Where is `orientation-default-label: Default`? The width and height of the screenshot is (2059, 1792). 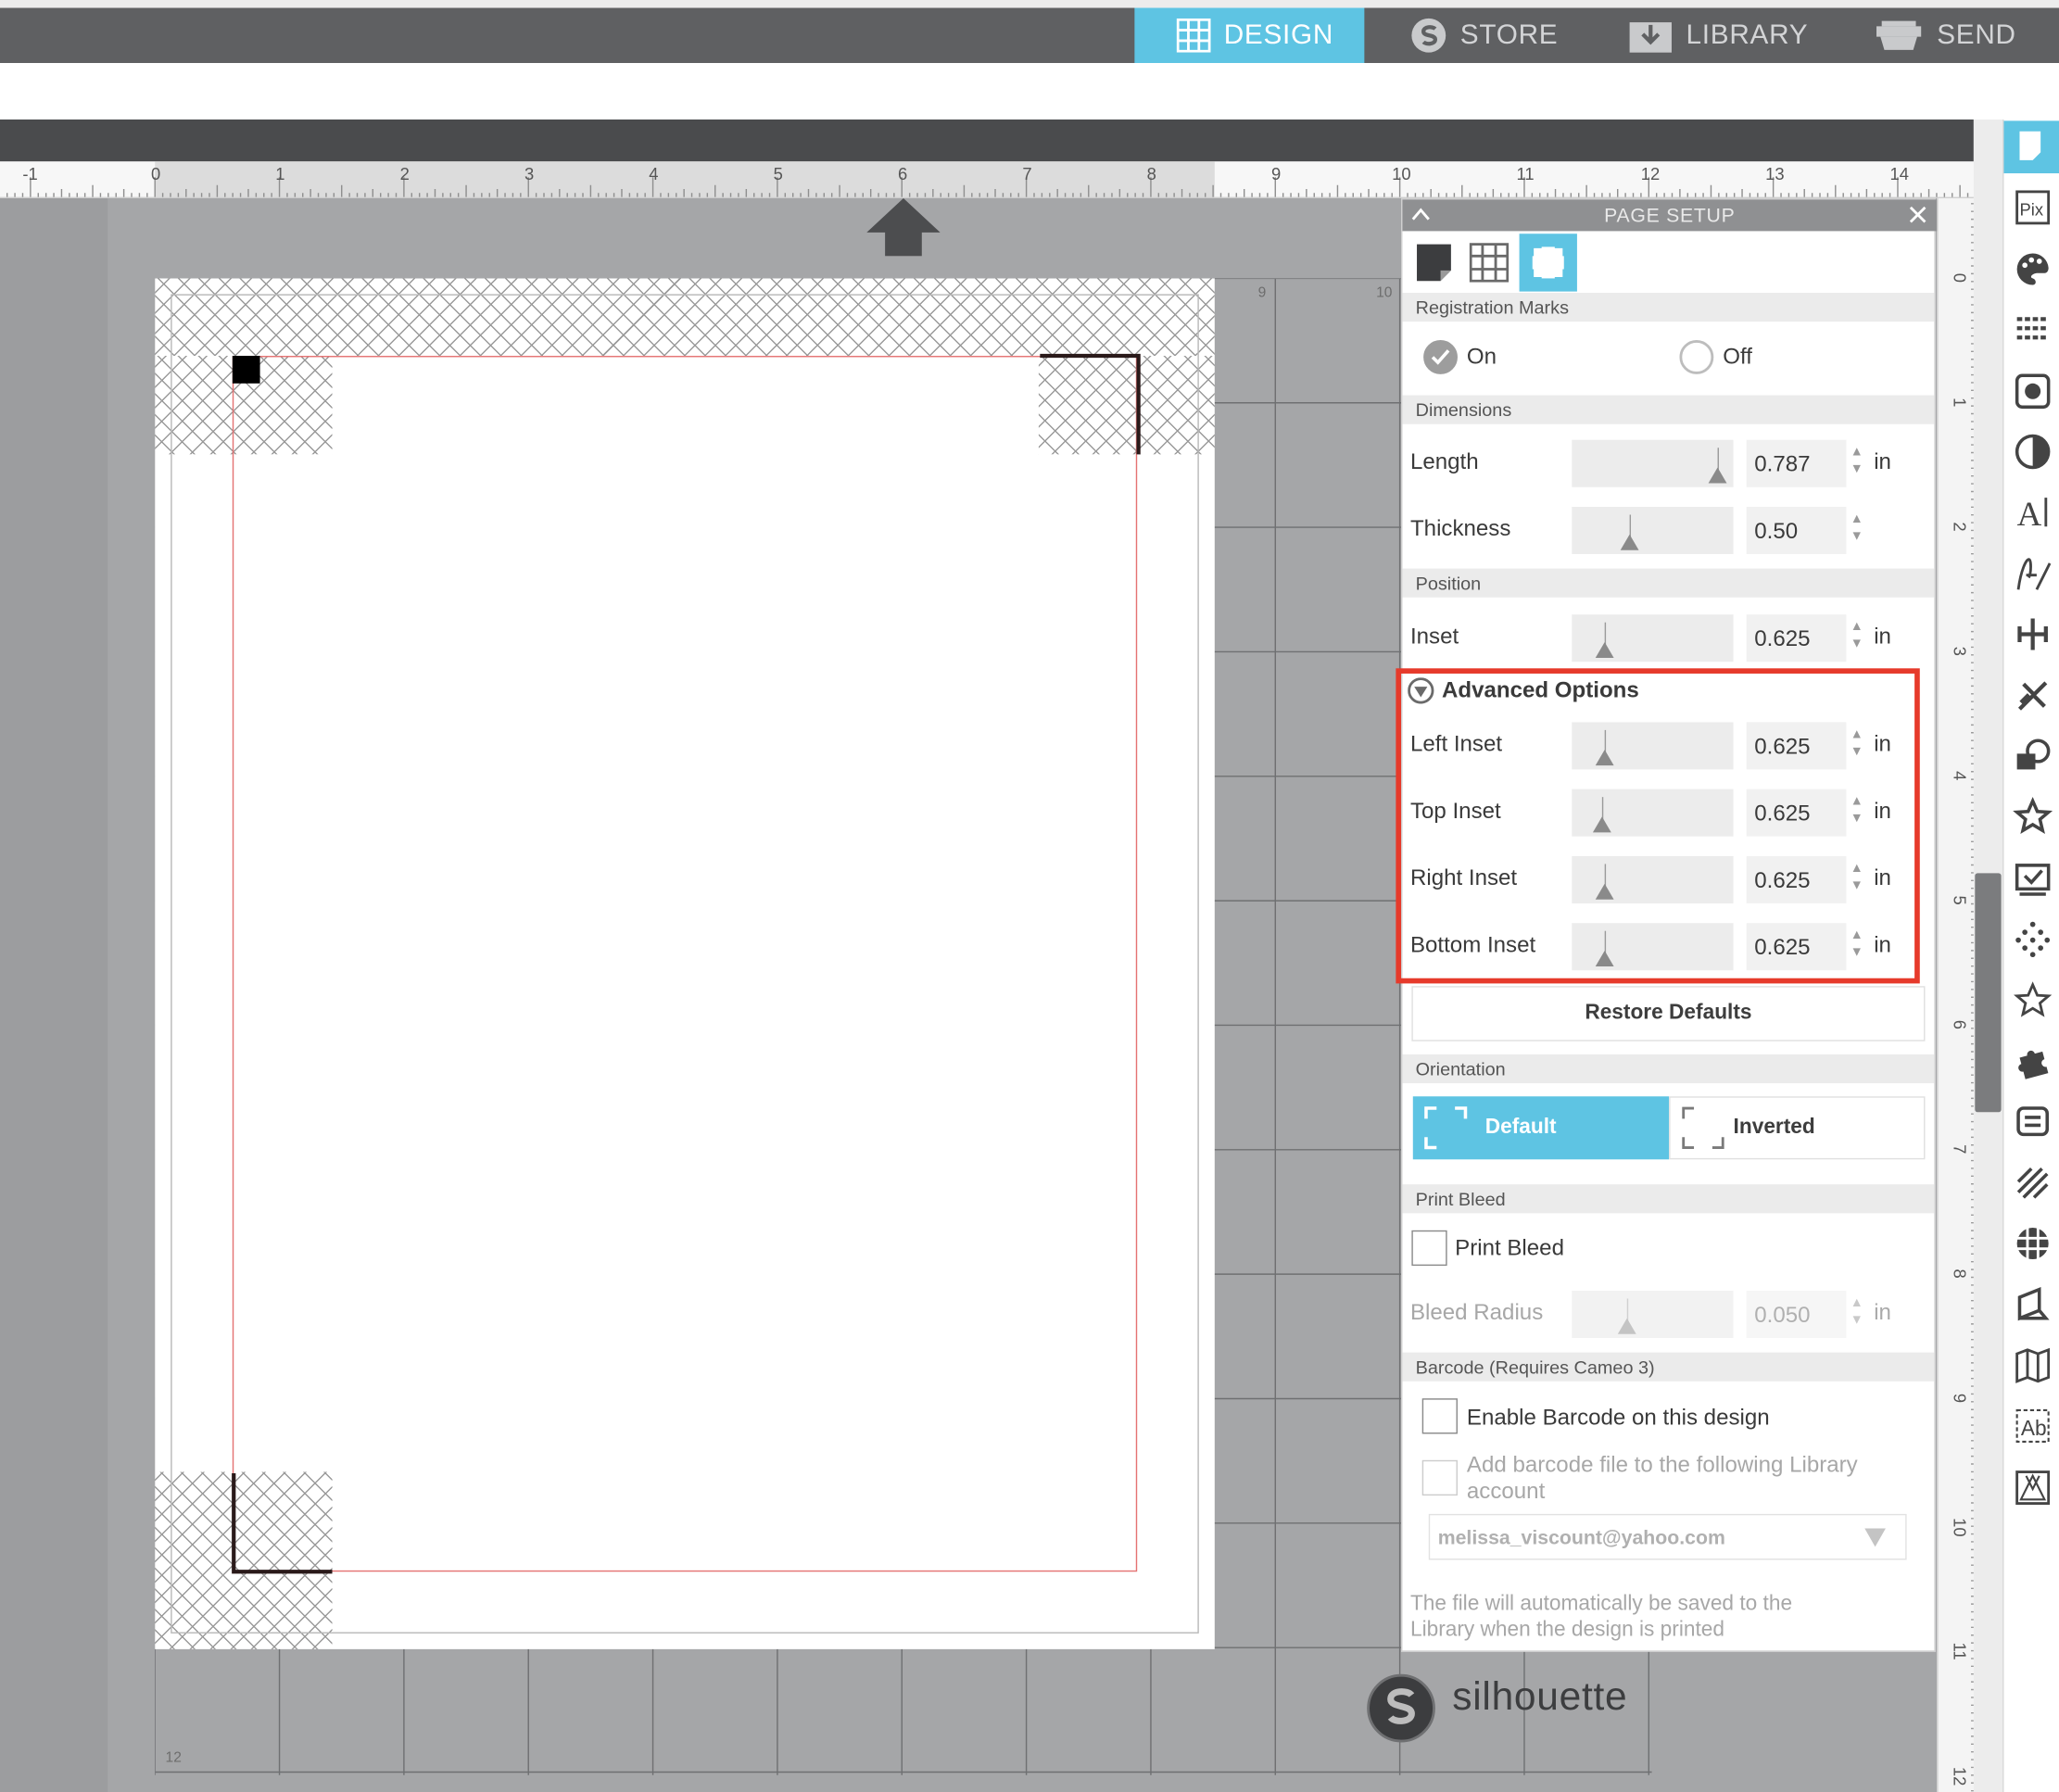 orientation-default-label: Default is located at coordinates (1520, 1127).